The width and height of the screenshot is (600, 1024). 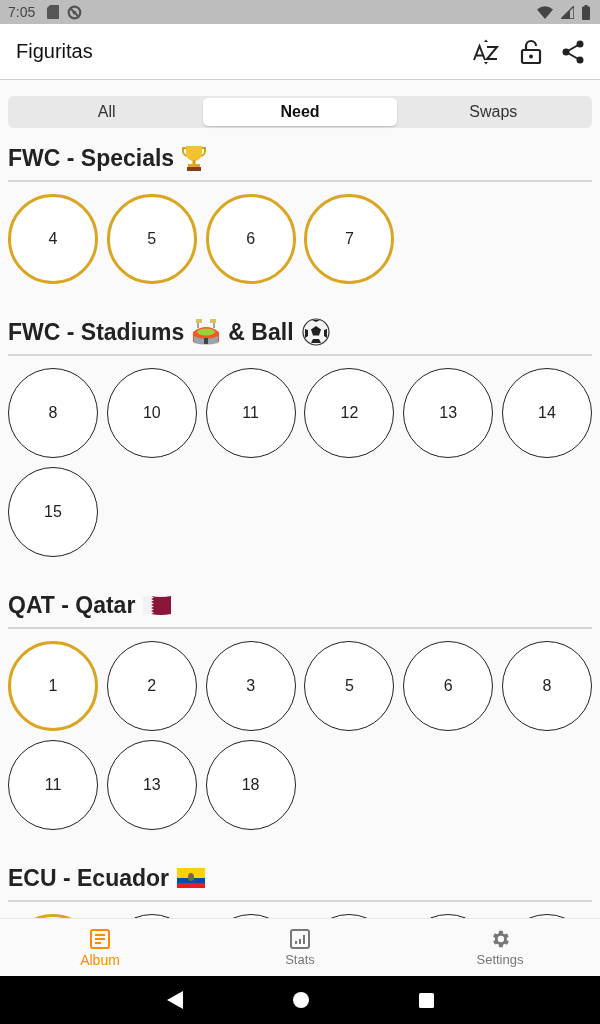 I want to click on filter-tab: All, so click(x=107, y=112).